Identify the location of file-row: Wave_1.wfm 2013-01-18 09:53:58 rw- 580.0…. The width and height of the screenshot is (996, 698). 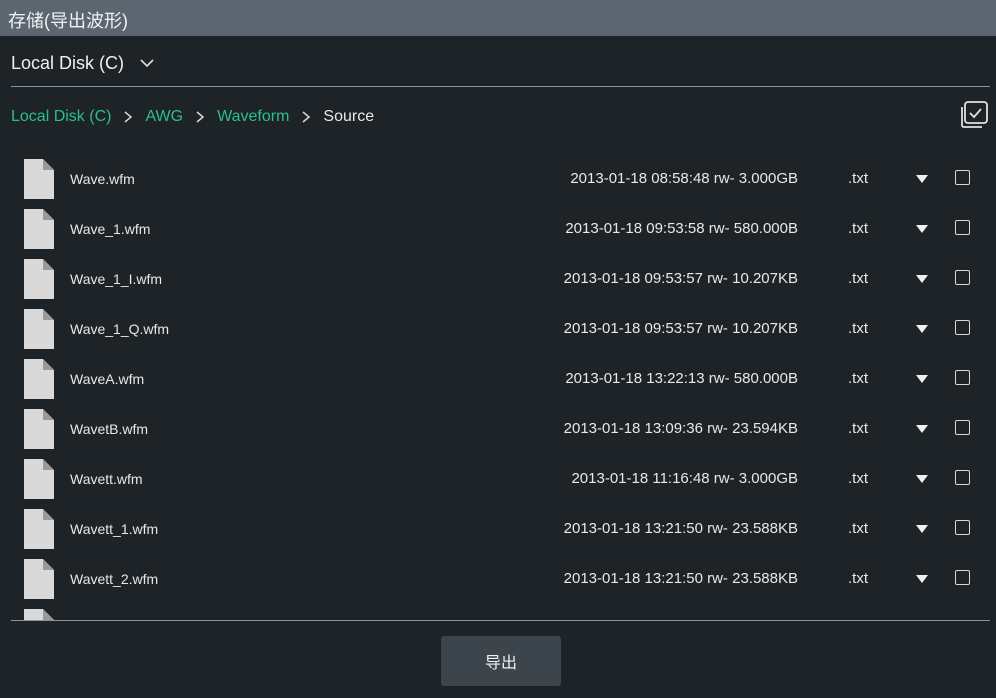
(498, 229).